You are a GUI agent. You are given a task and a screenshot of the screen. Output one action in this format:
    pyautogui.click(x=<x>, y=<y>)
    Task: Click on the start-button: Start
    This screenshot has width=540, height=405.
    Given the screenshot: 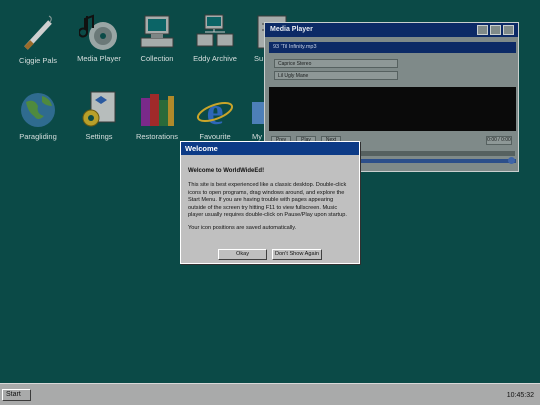 What is the action you would take?
    pyautogui.click(x=16, y=395)
    